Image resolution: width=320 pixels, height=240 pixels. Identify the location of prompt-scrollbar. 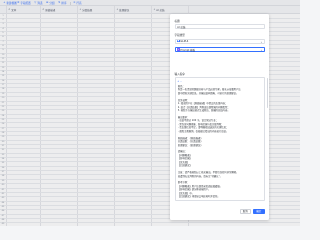
(267, 93).